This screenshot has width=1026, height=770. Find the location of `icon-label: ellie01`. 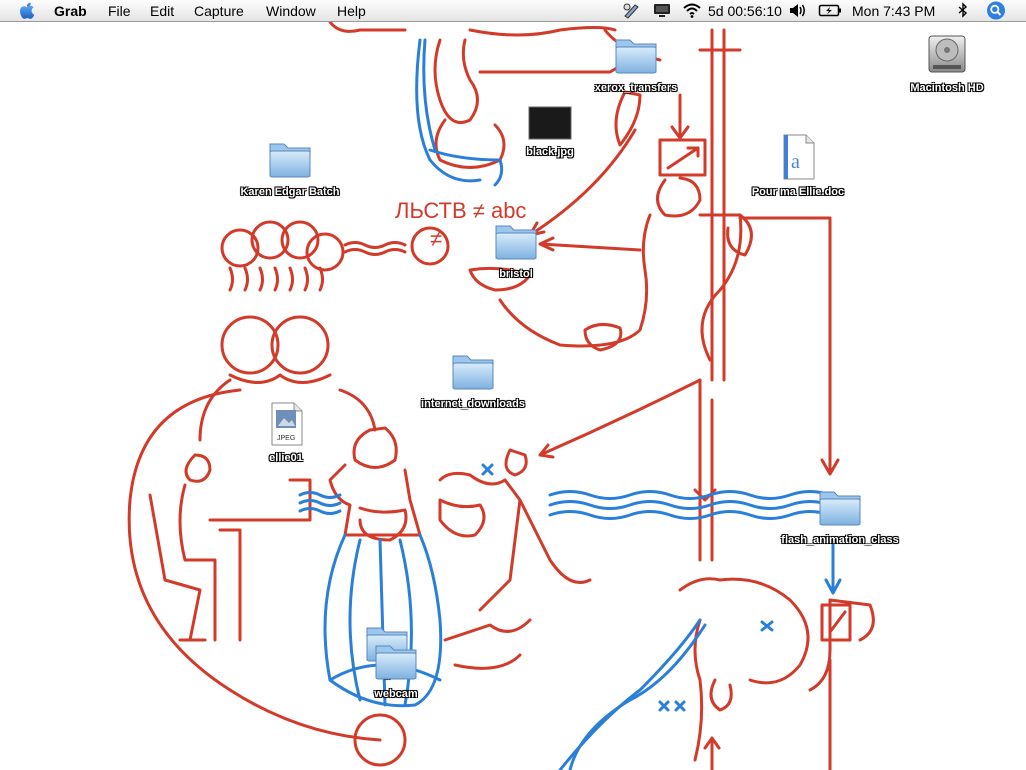

icon-label: ellie01 is located at coordinates (286, 458).